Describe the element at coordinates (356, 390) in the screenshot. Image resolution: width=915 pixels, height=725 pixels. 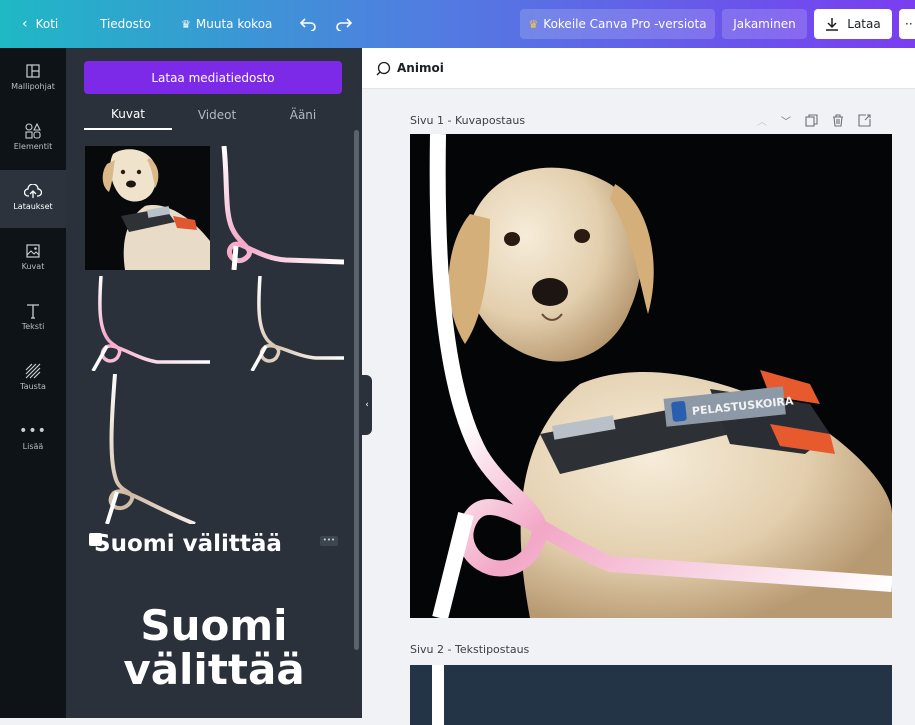
I see `panel-scrollbar` at that location.